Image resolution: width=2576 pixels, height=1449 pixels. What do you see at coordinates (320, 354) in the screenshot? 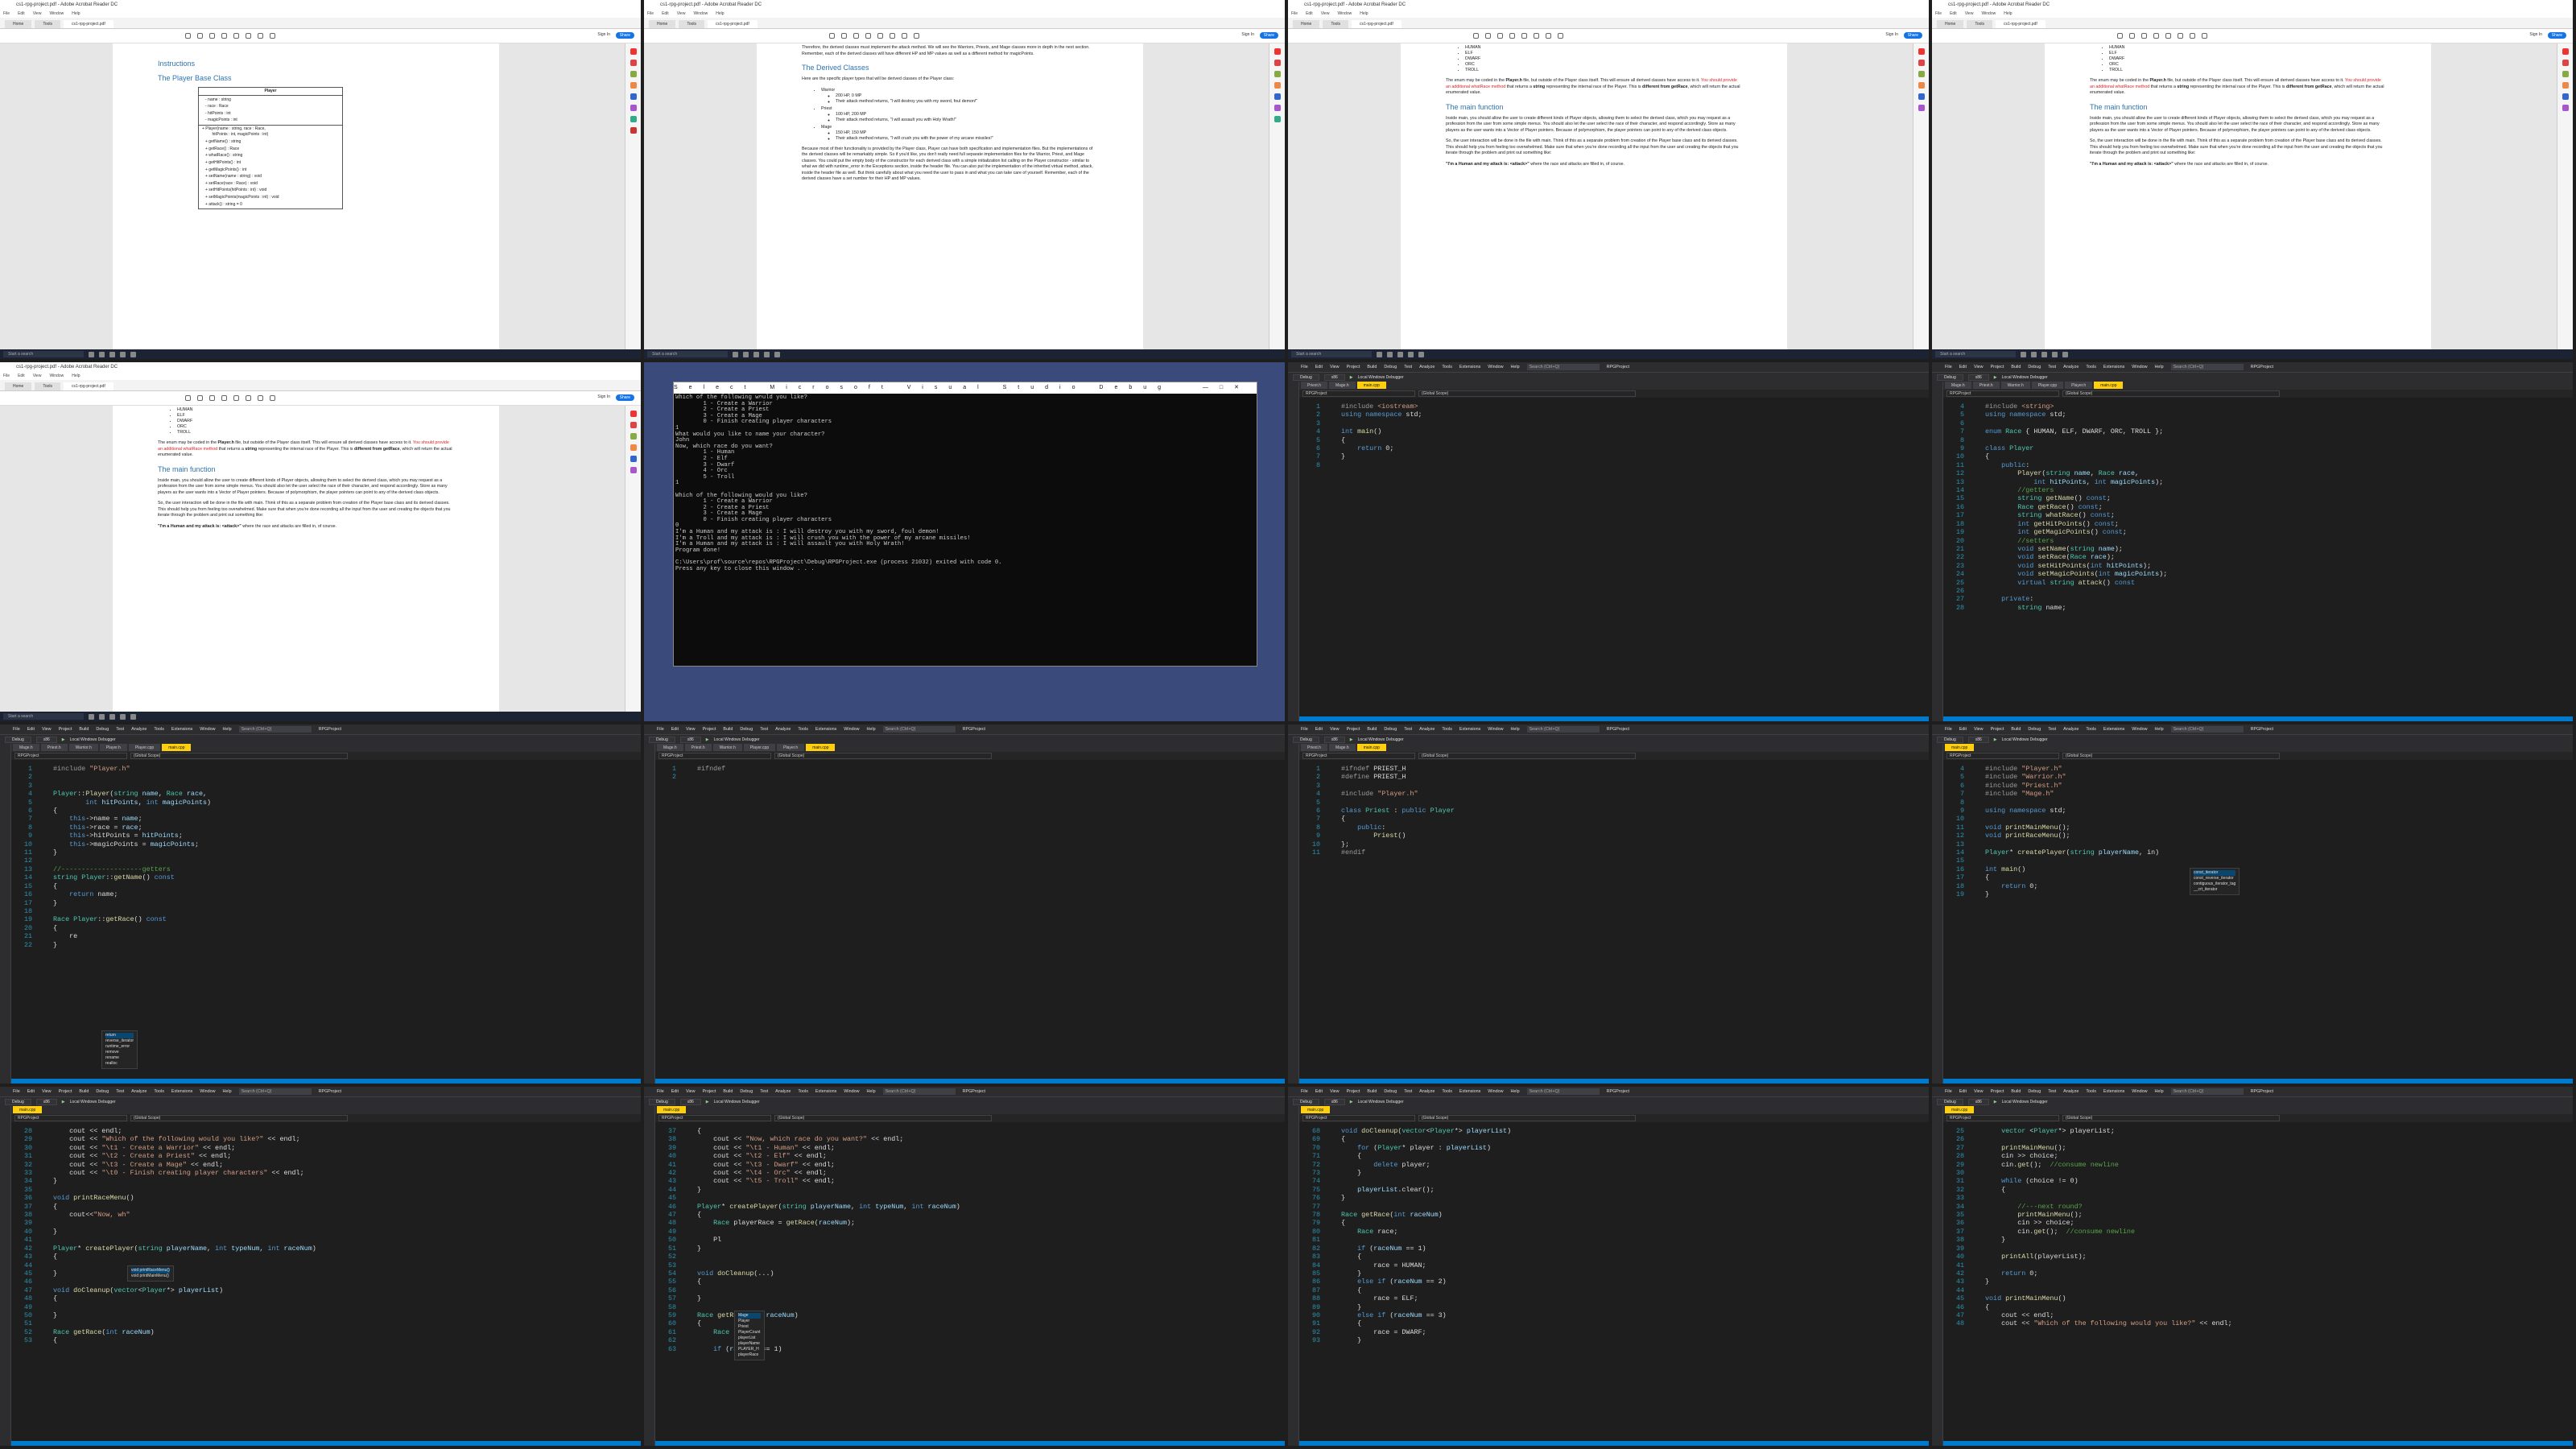
I see `taskbar: Start a search` at bounding box center [320, 354].